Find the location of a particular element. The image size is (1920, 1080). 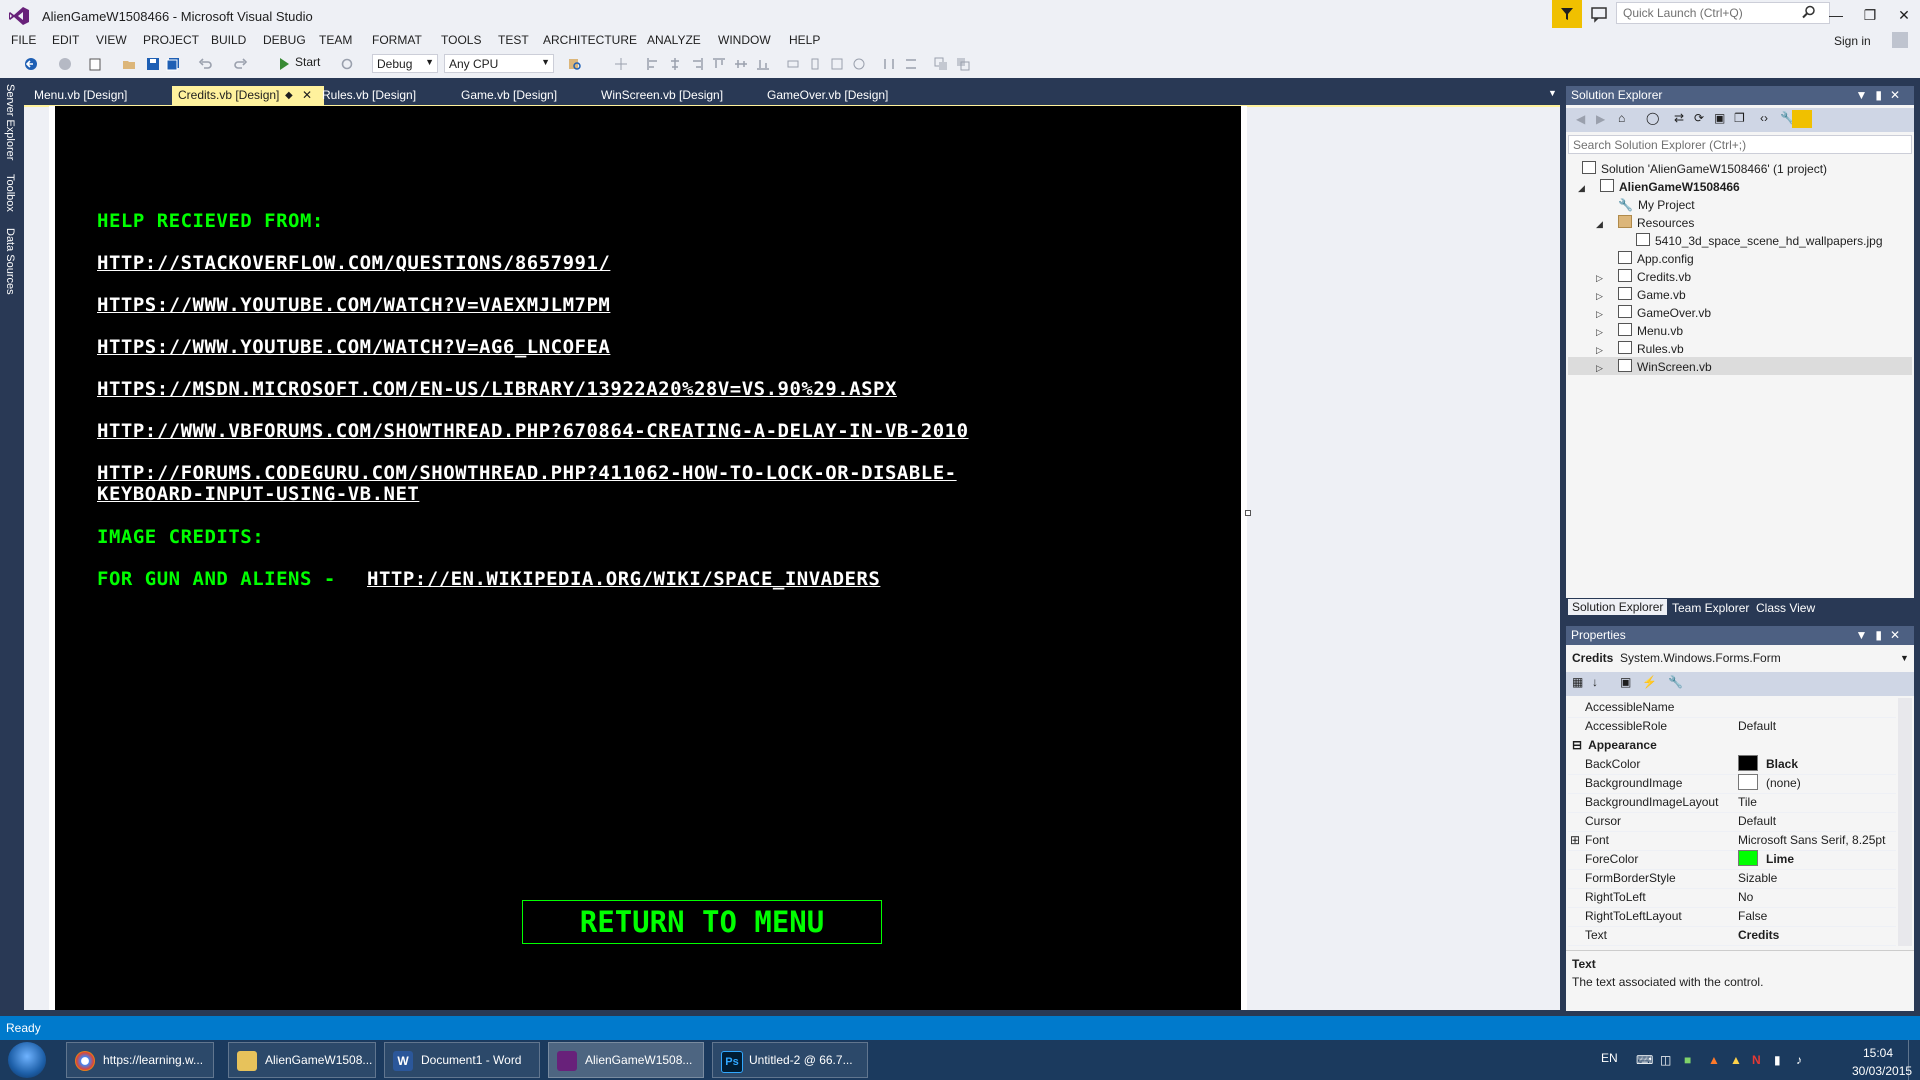

undo-icon is located at coordinates (205, 64).